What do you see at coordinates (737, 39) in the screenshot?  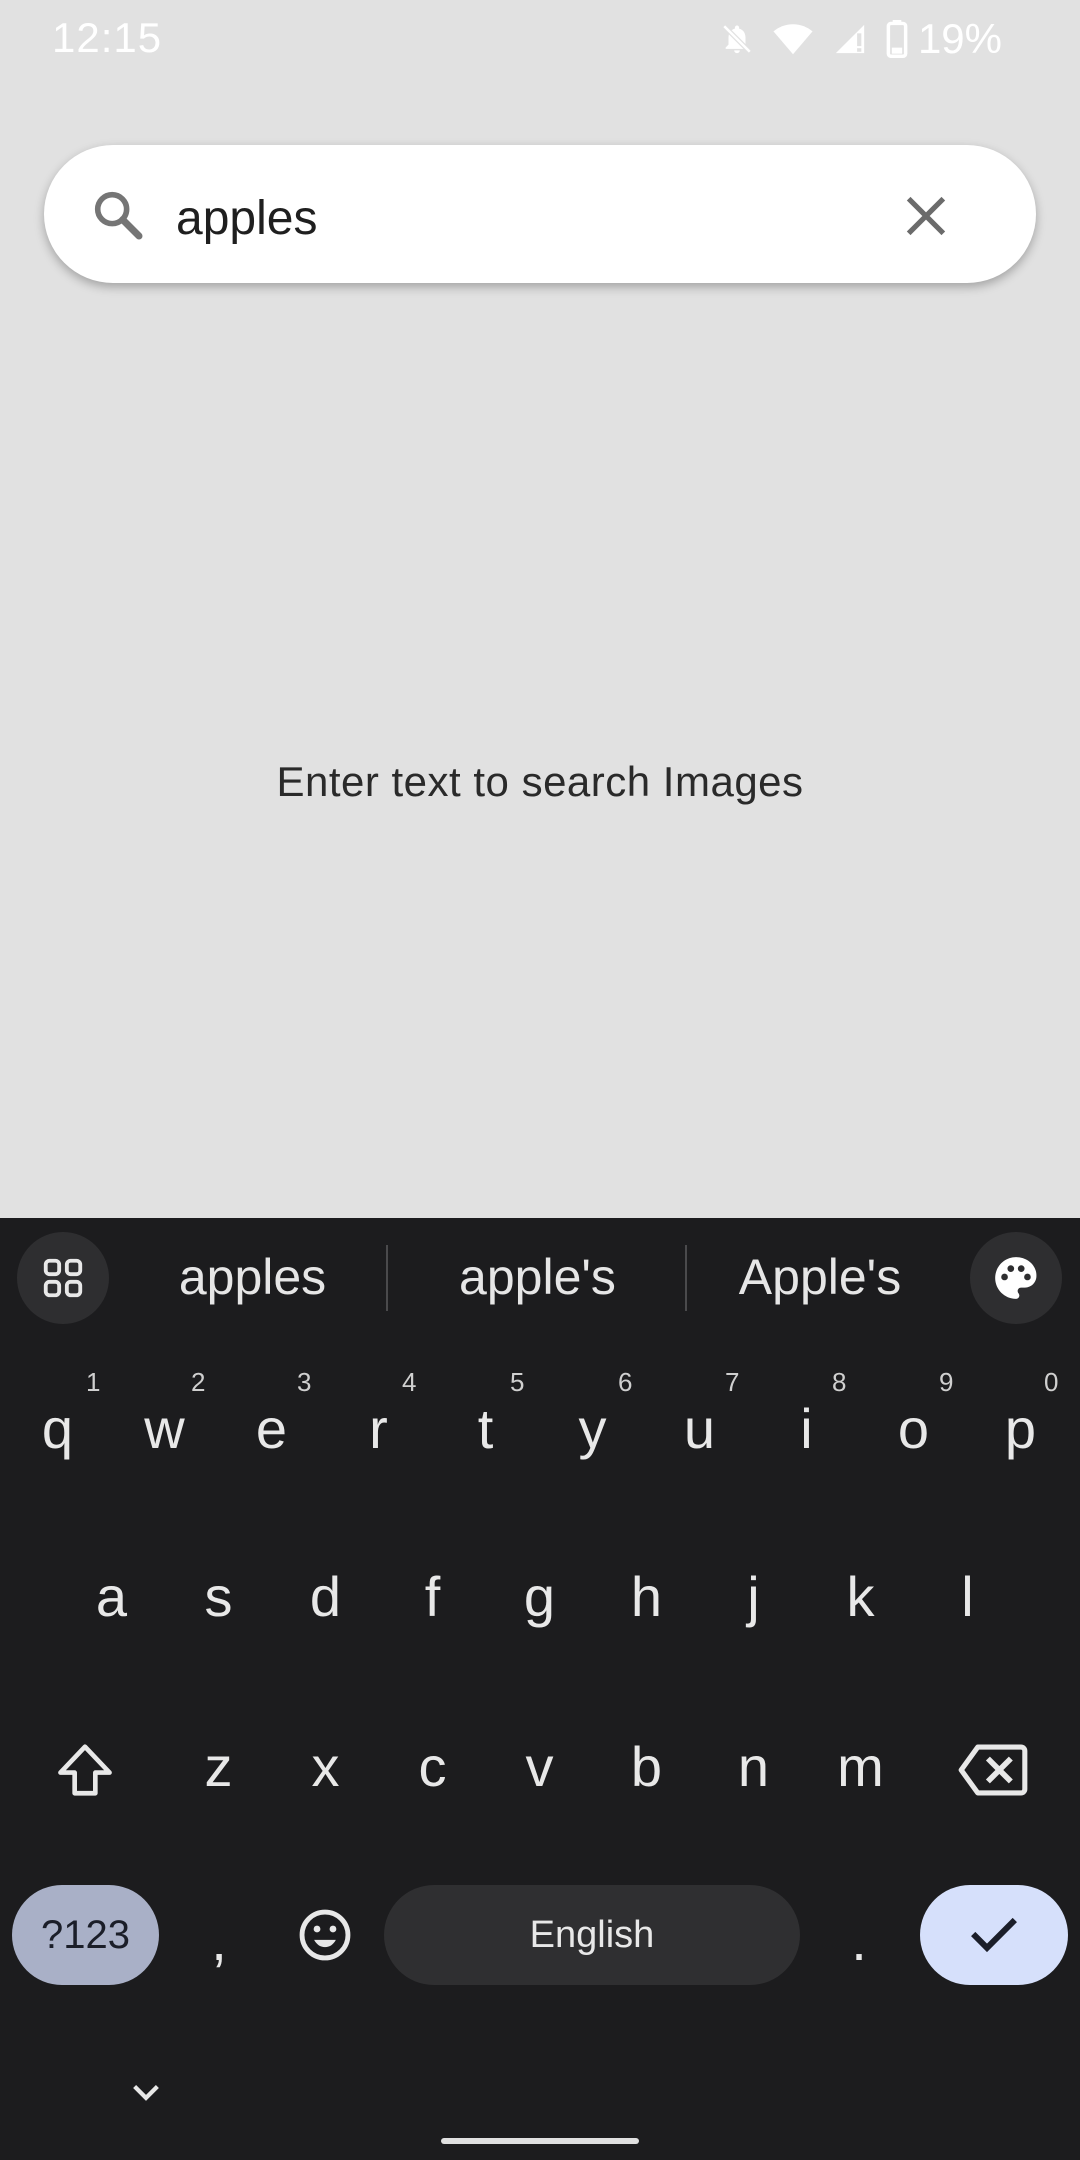 I see `mute-bell-icon` at bounding box center [737, 39].